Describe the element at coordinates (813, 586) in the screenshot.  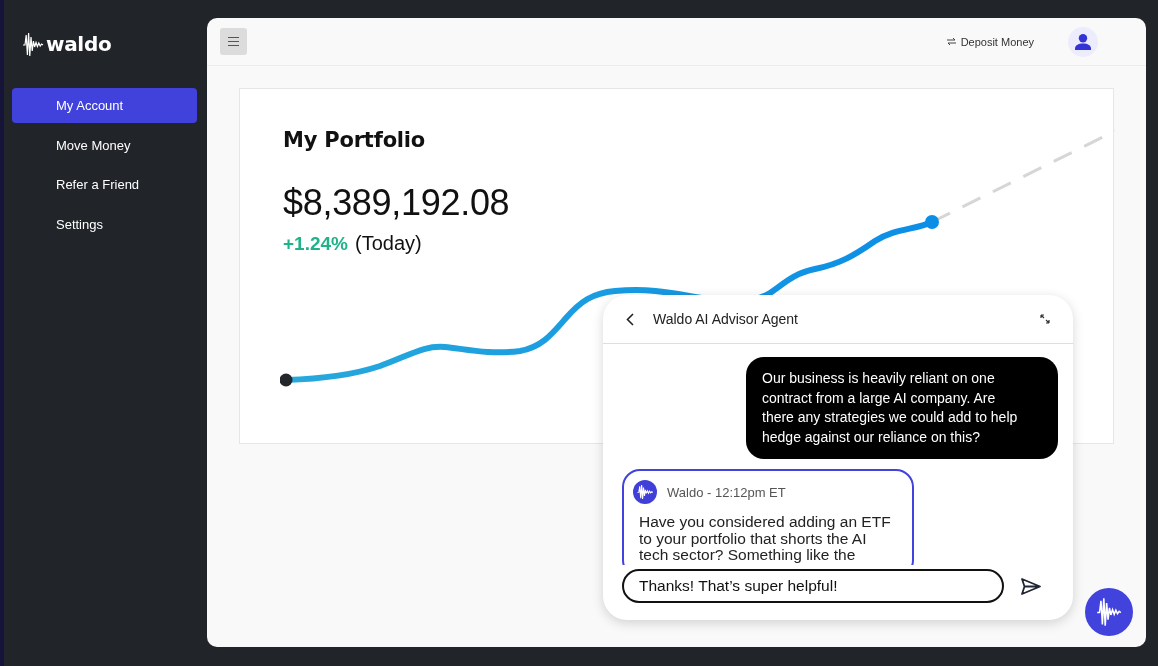
I see `message-input: Thanks! That’s super helpful!` at that location.